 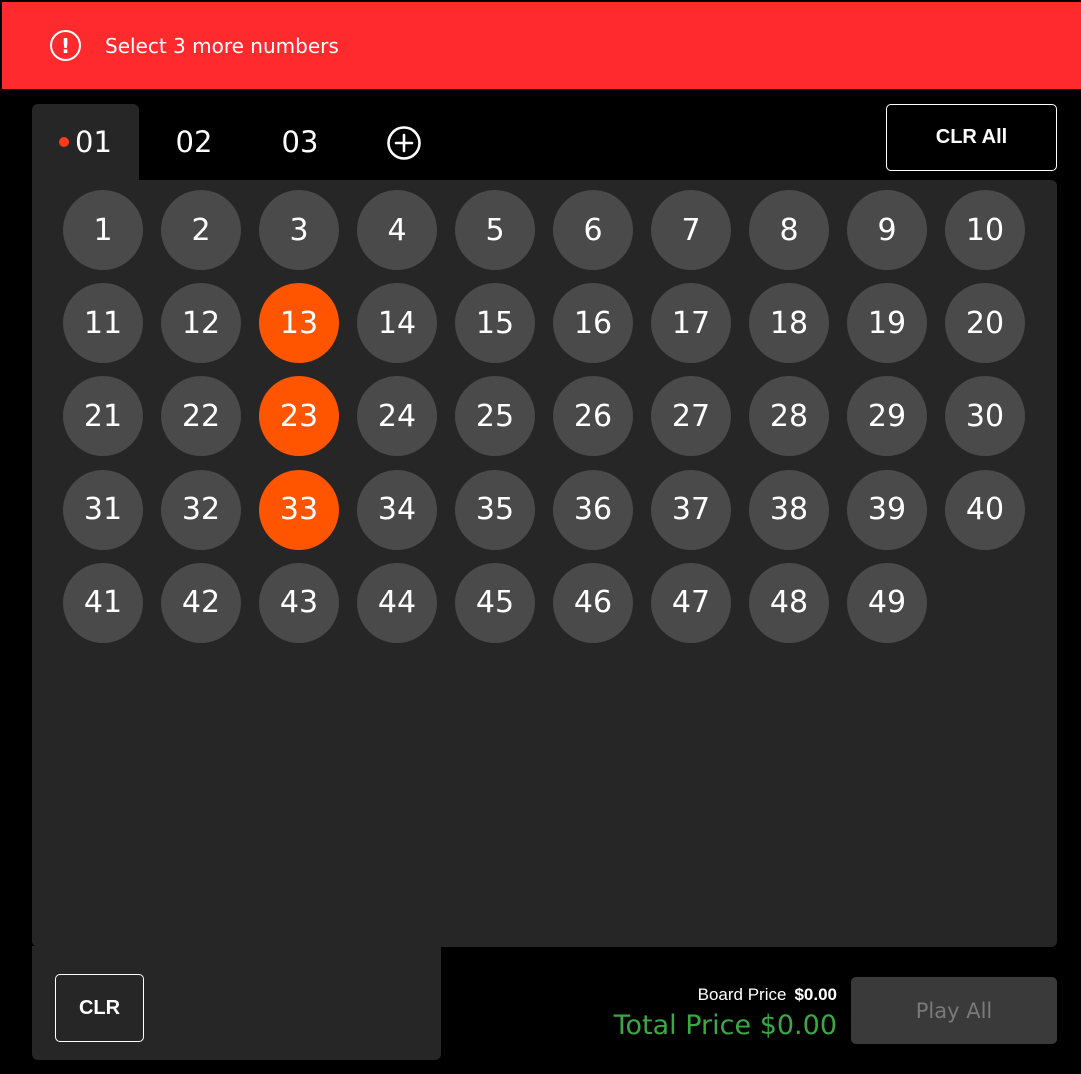 I want to click on board-price-label: Board Price, so click(x=742, y=994).